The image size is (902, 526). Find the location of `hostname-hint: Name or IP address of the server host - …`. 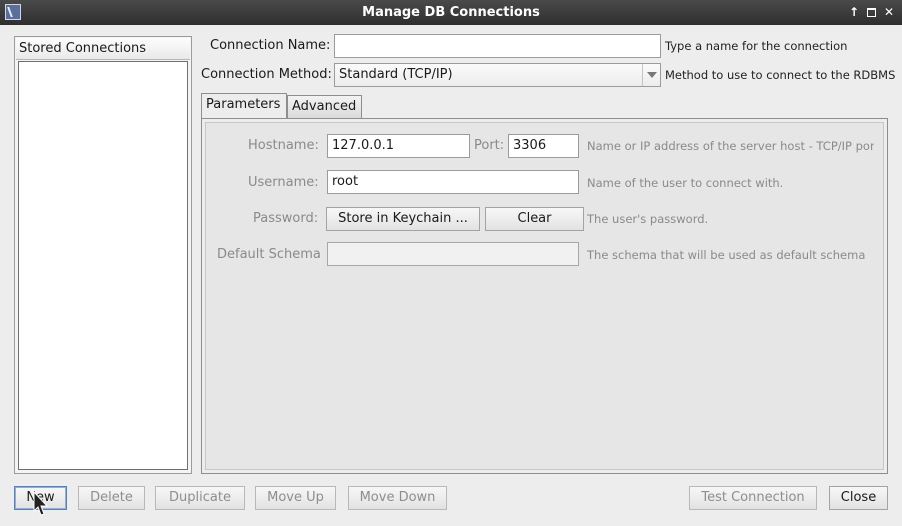

hostname-hint: Name or IP address of the server host - … is located at coordinates (730, 146).